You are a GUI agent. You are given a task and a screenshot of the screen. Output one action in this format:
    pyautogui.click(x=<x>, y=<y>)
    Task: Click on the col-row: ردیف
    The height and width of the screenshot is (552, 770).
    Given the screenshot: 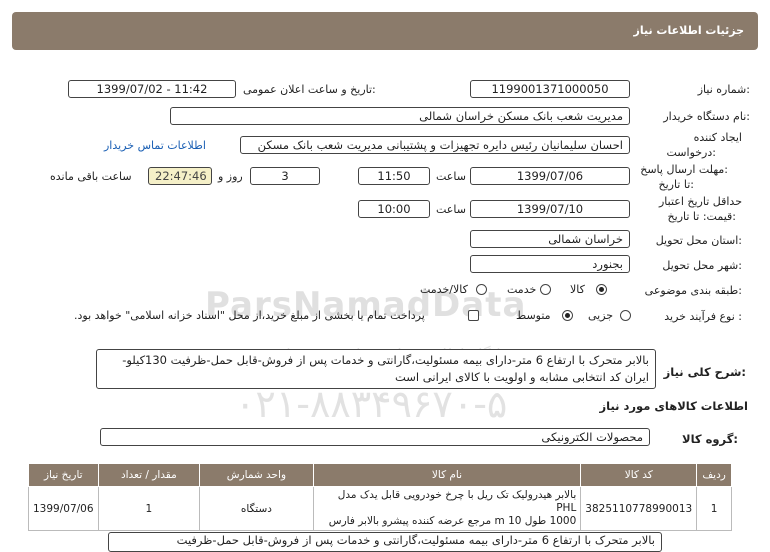 What is the action you would take?
    pyautogui.click(x=714, y=475)
    